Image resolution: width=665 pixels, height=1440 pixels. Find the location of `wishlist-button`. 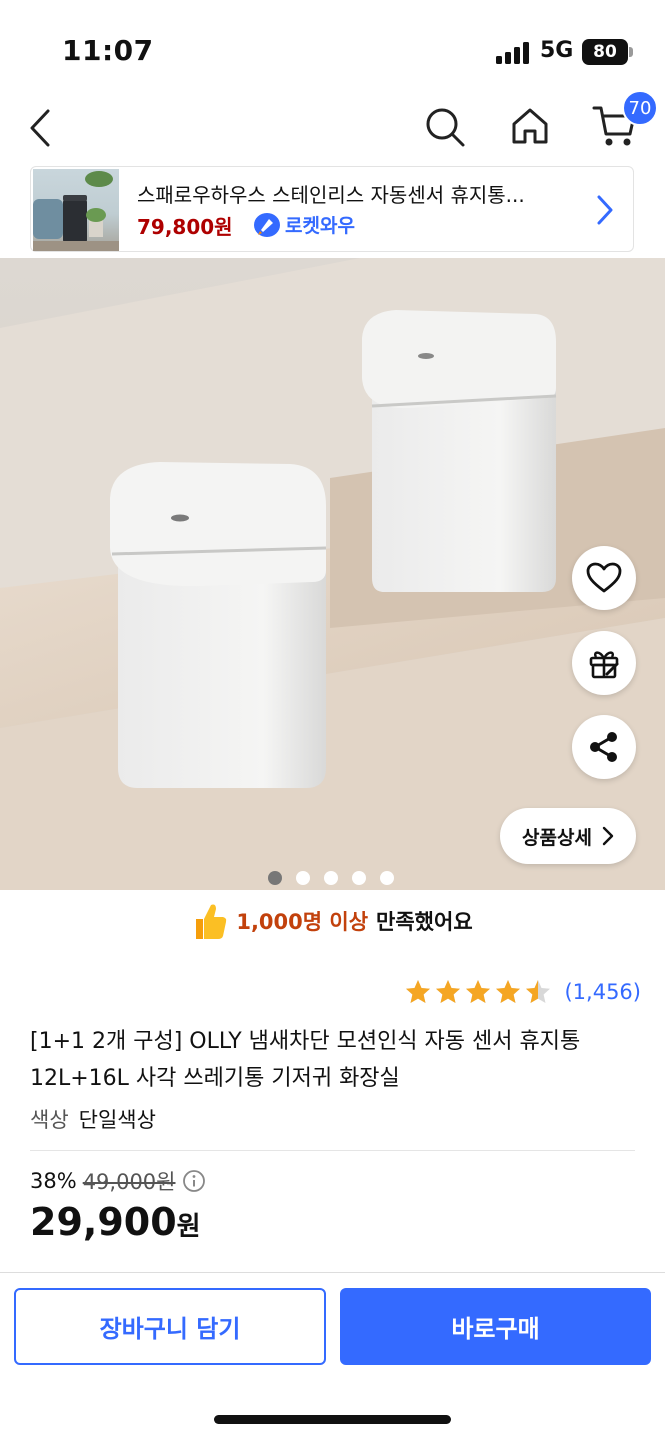

wishlist-button is located at coordinates (604, 578).